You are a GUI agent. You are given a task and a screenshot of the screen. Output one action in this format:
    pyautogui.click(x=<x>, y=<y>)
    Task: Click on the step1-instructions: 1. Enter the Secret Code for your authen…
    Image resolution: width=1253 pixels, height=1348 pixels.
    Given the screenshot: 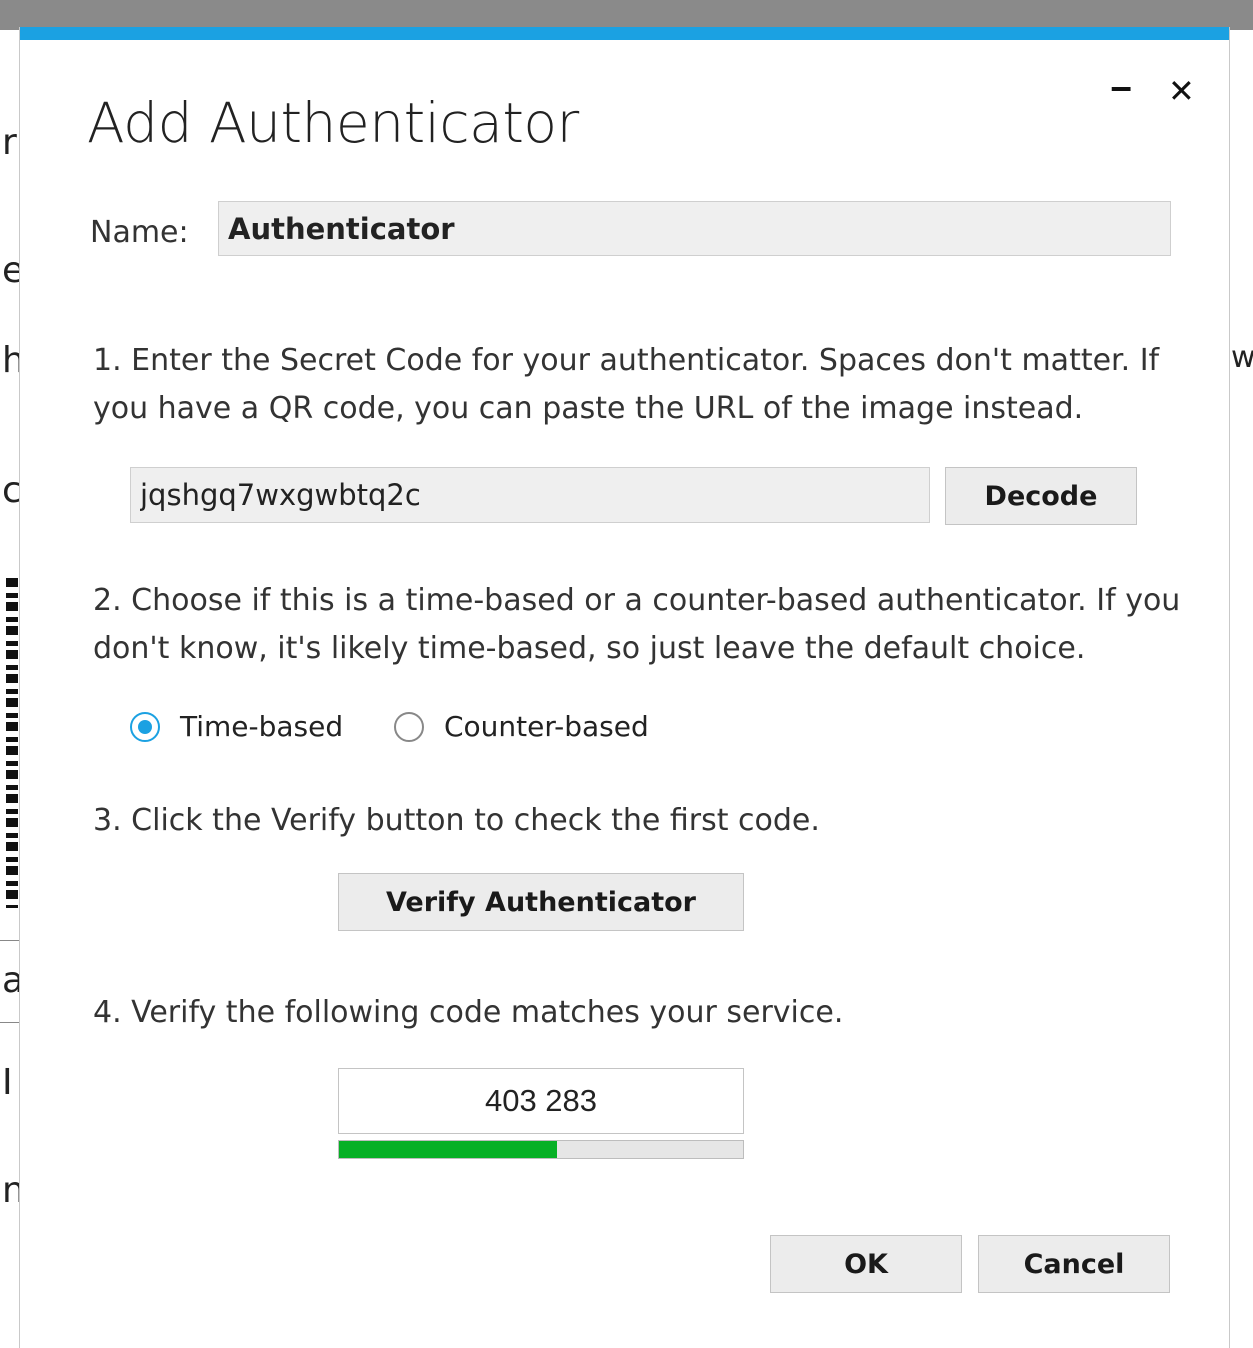 What is the action you would take?
    pyautogui.click(x=626, y=384)
    